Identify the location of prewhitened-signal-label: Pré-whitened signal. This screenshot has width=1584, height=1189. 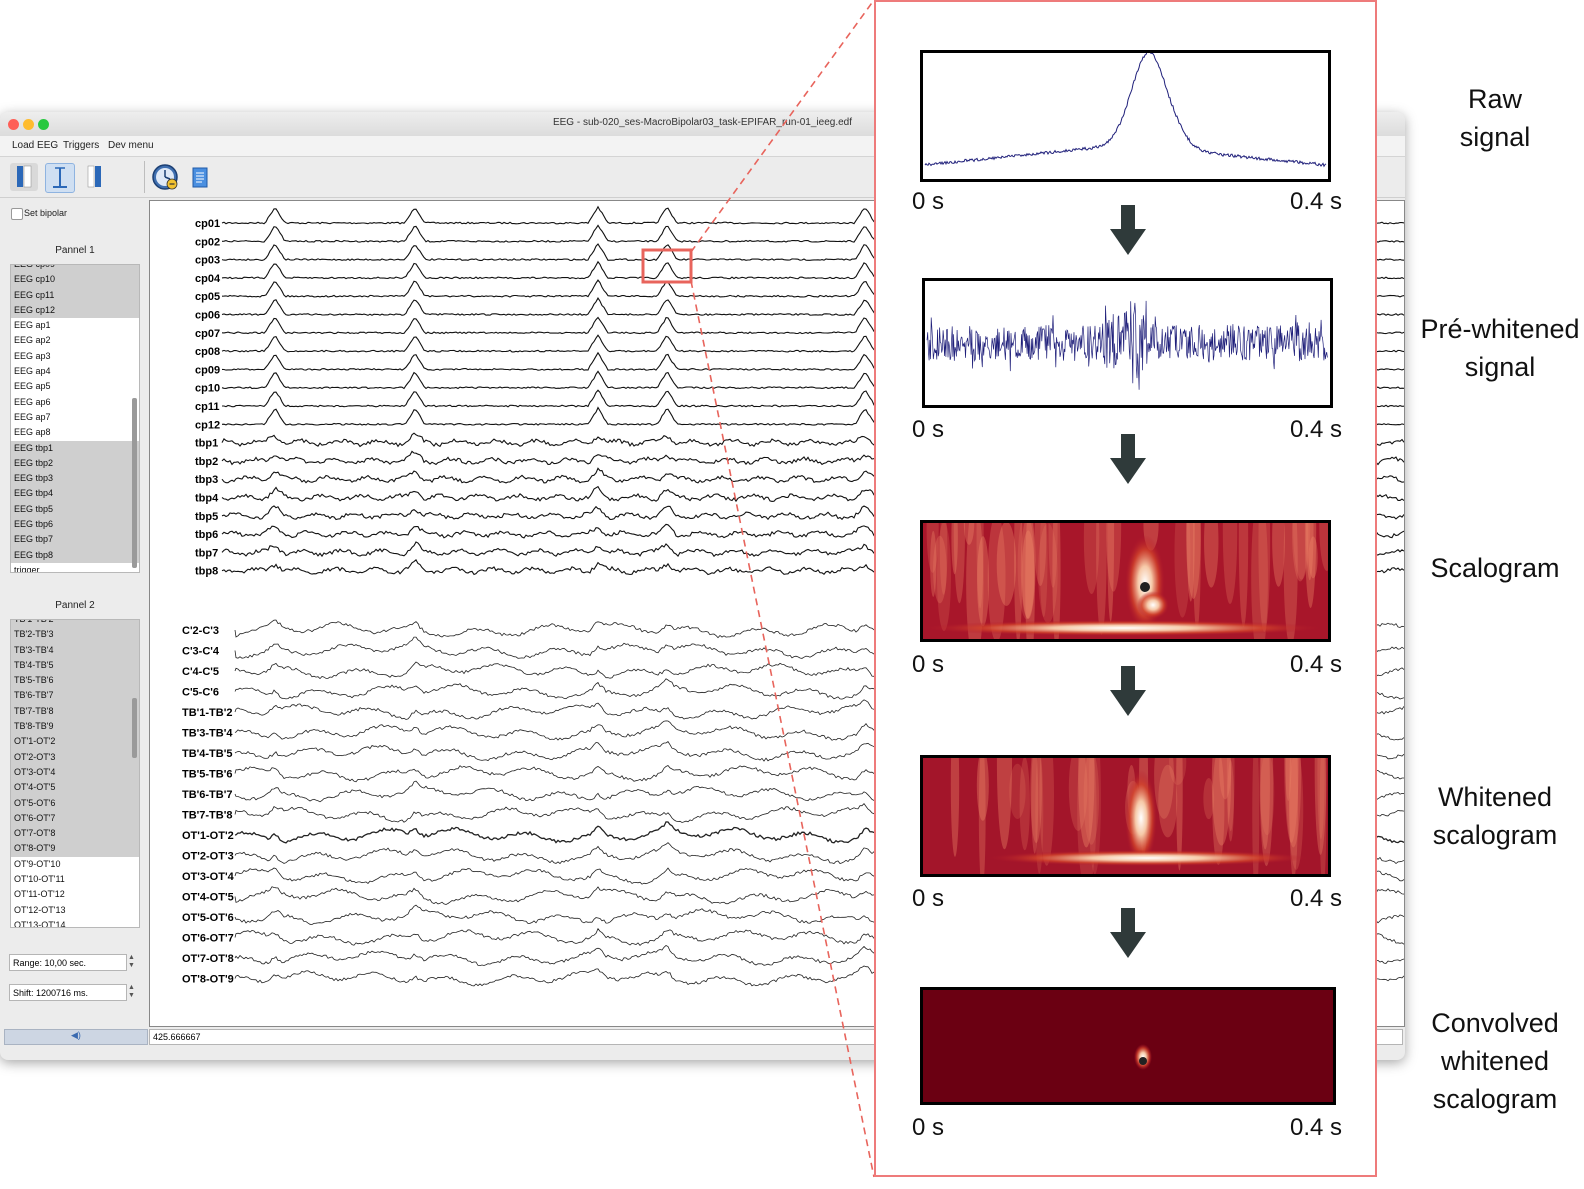
(1497, 348).